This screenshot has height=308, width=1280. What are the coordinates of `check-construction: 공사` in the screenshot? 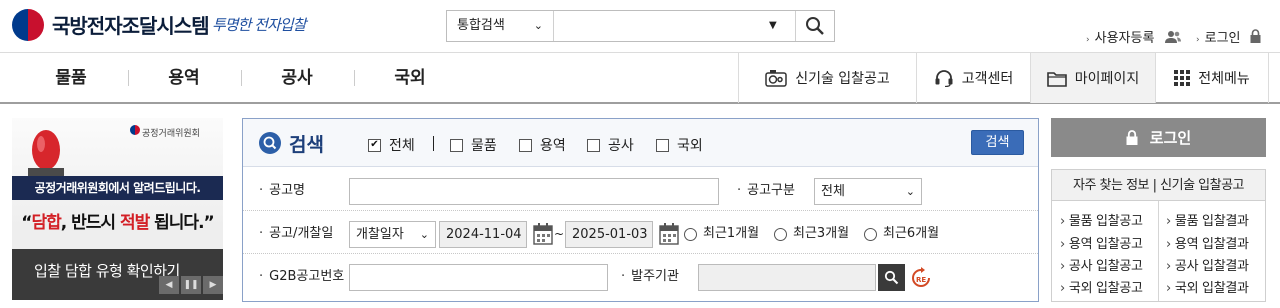 It's located at (610, 145).